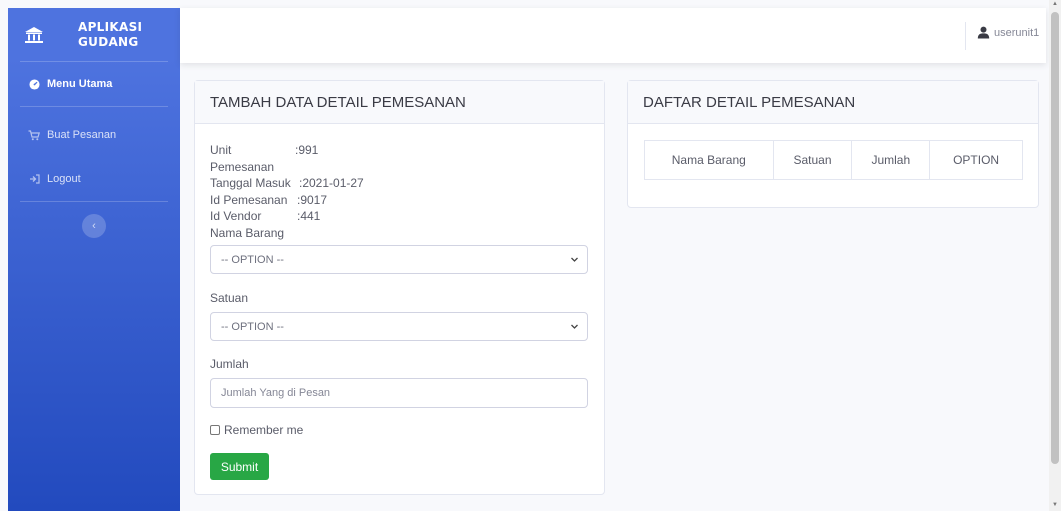  Describe the element at coordinates (108, 41) in the screenshot. I see `brand-line-2: GUDANG` at that location.